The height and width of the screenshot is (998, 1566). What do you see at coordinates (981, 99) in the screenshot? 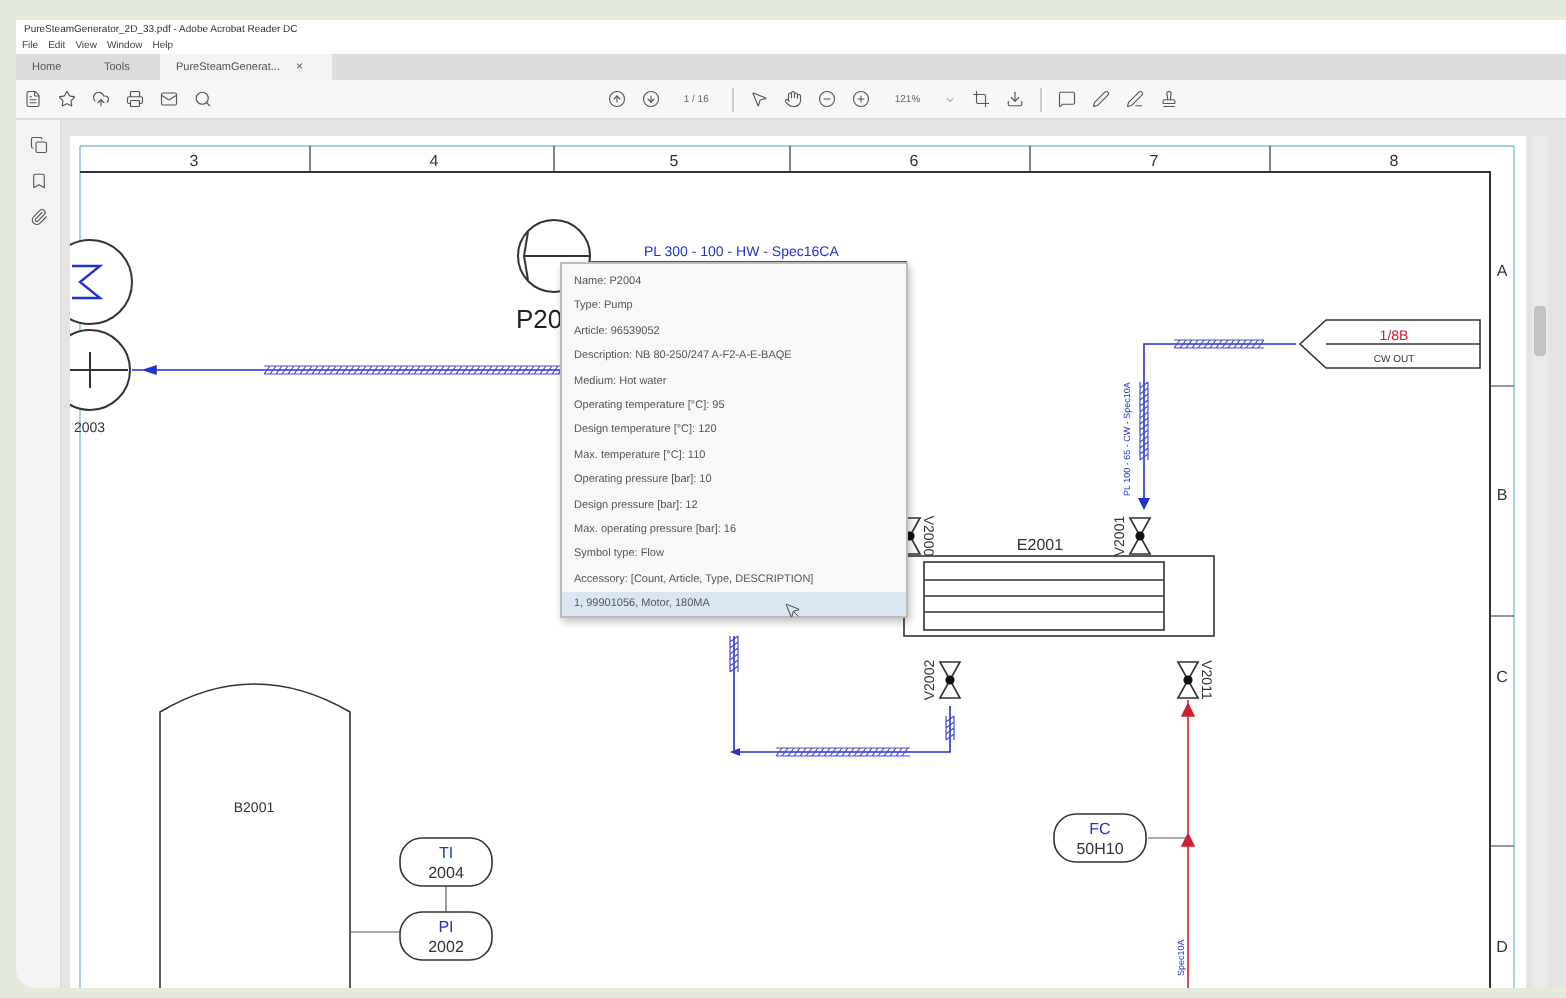
I see `crop-icon` at bounding box center [981, 99].